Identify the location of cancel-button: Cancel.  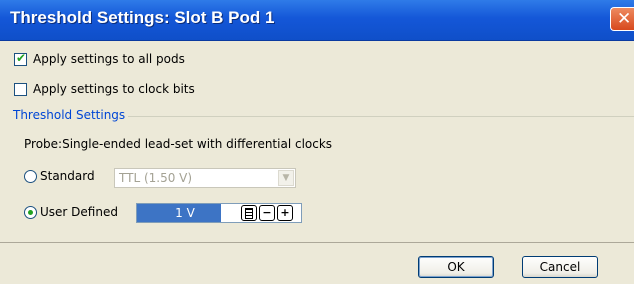
(560, 267).